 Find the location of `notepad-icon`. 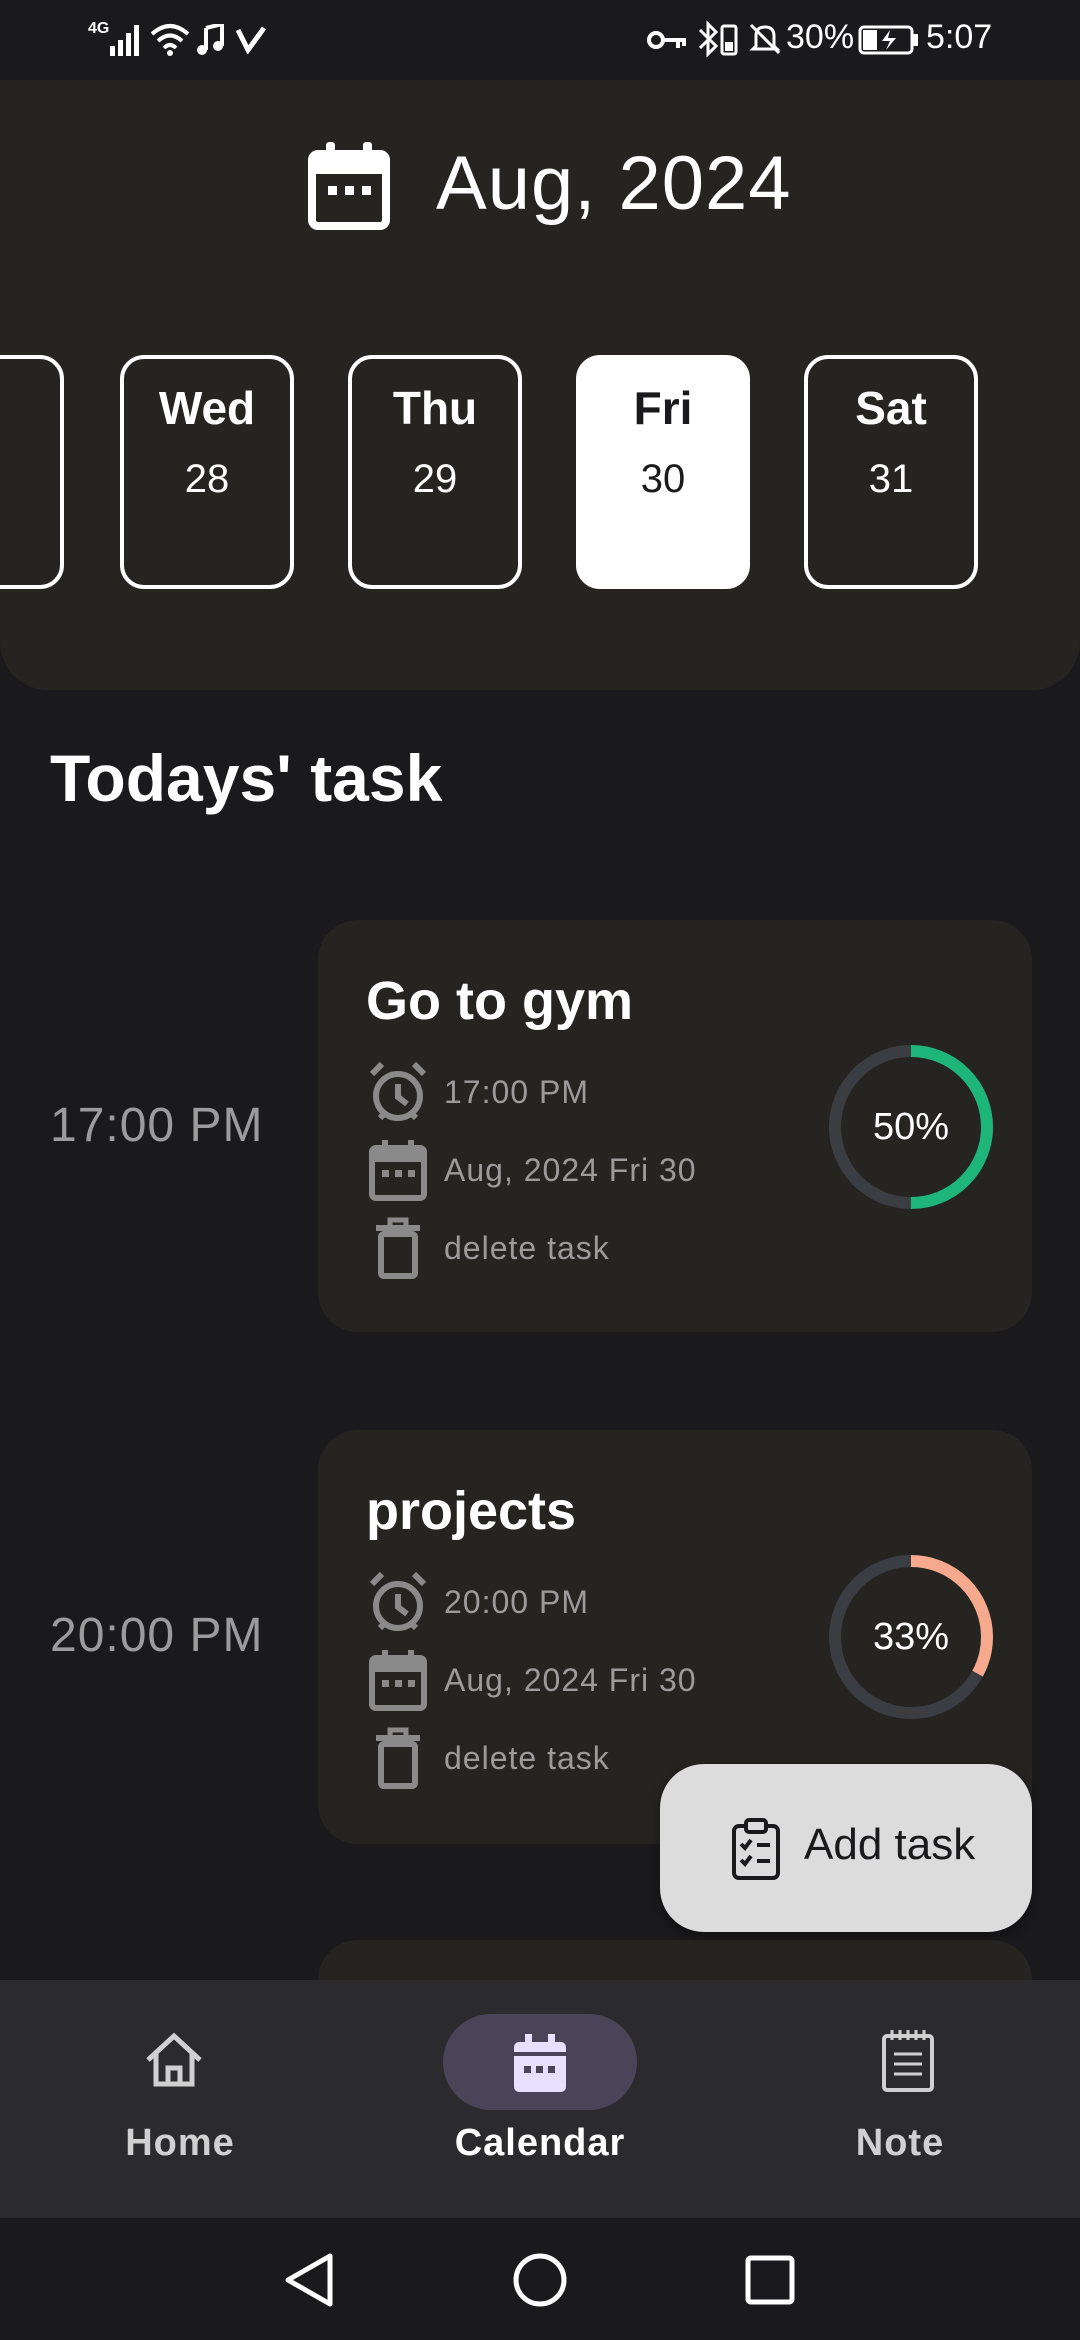

notepad-icon is located at coordinates (908, 2061).